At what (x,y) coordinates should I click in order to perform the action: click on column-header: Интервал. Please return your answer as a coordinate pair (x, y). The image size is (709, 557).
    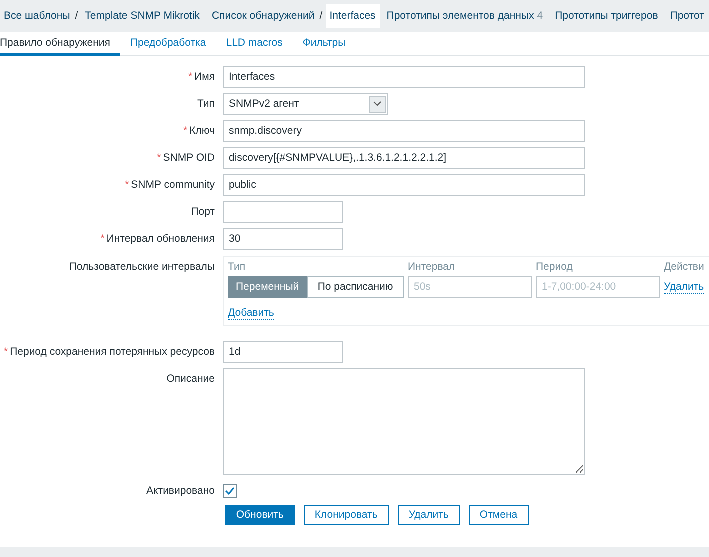
    Looking at the image, I should click on (432, 267).